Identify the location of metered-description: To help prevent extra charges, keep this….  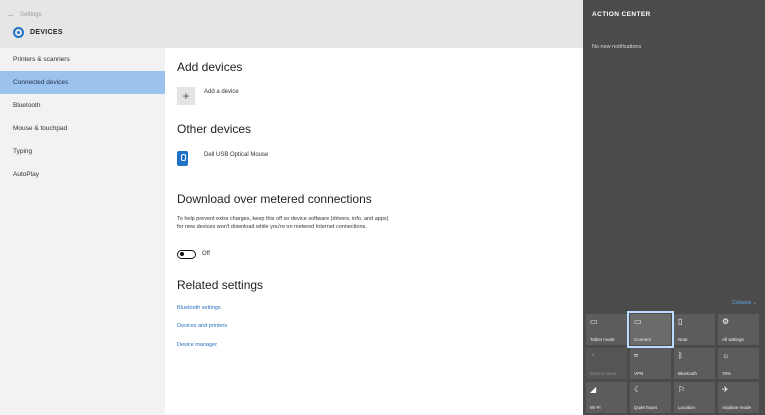
(283, 223).